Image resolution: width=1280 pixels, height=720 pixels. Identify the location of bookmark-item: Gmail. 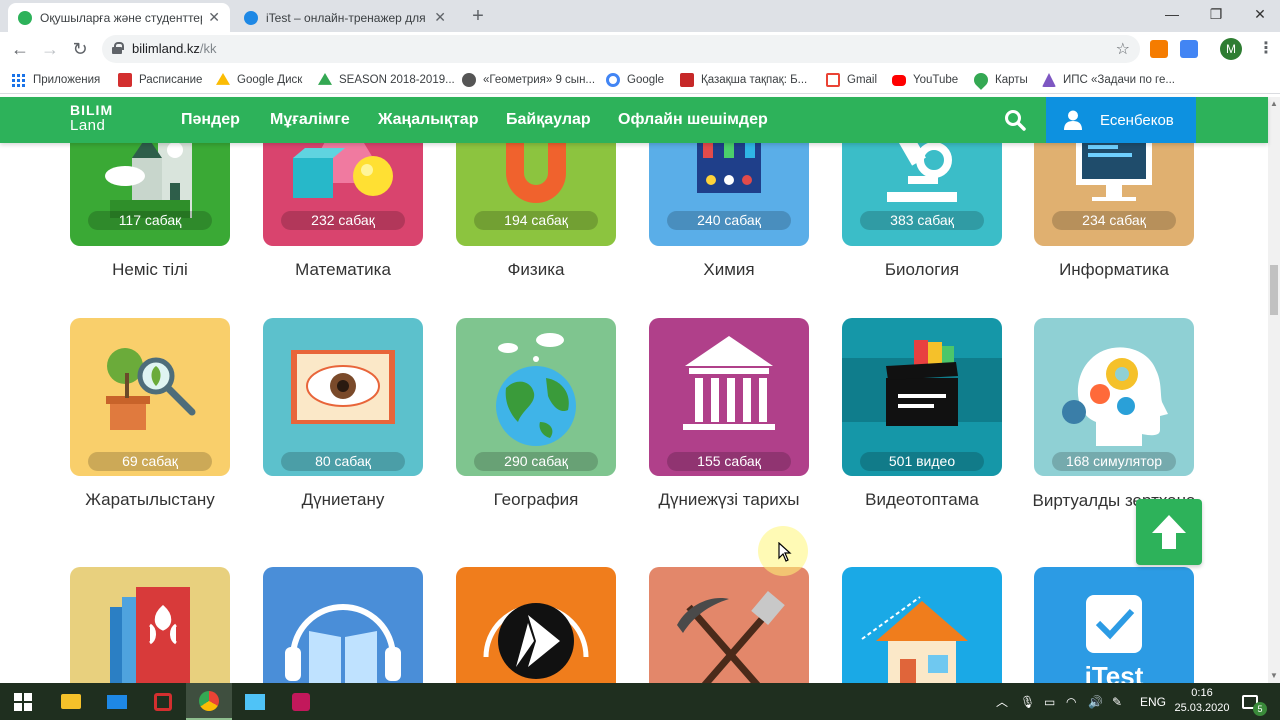
(851, 80).